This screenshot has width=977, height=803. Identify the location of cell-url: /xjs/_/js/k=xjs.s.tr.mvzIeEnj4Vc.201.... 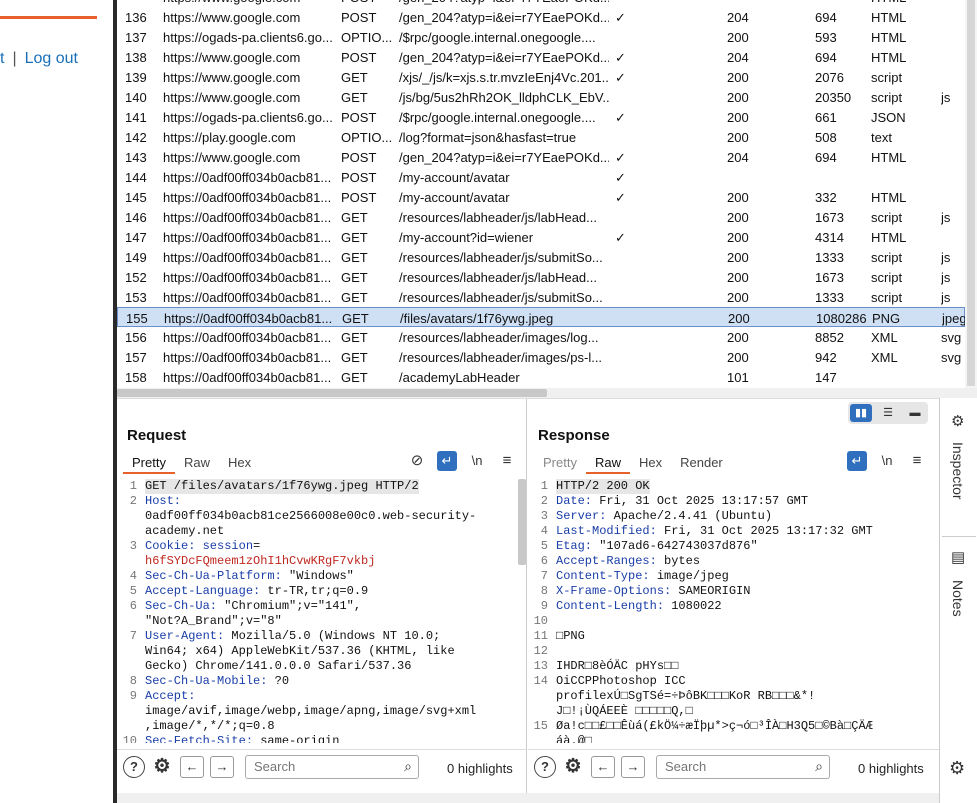
(504, 77).